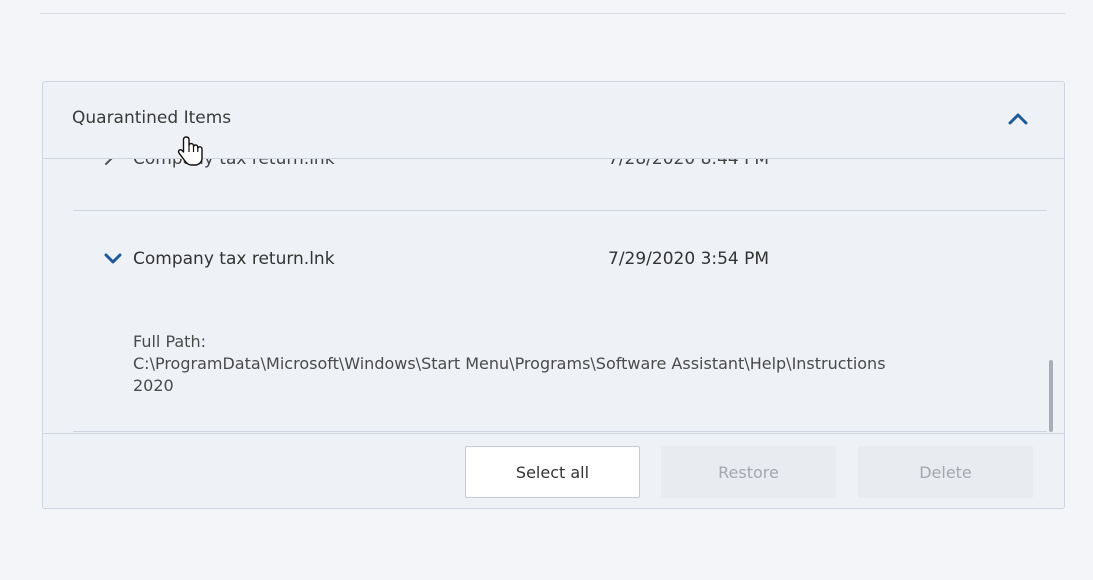 This screenshot has height=580, width=1093. I want to click on restore-button: Restore, so click(748, 472).